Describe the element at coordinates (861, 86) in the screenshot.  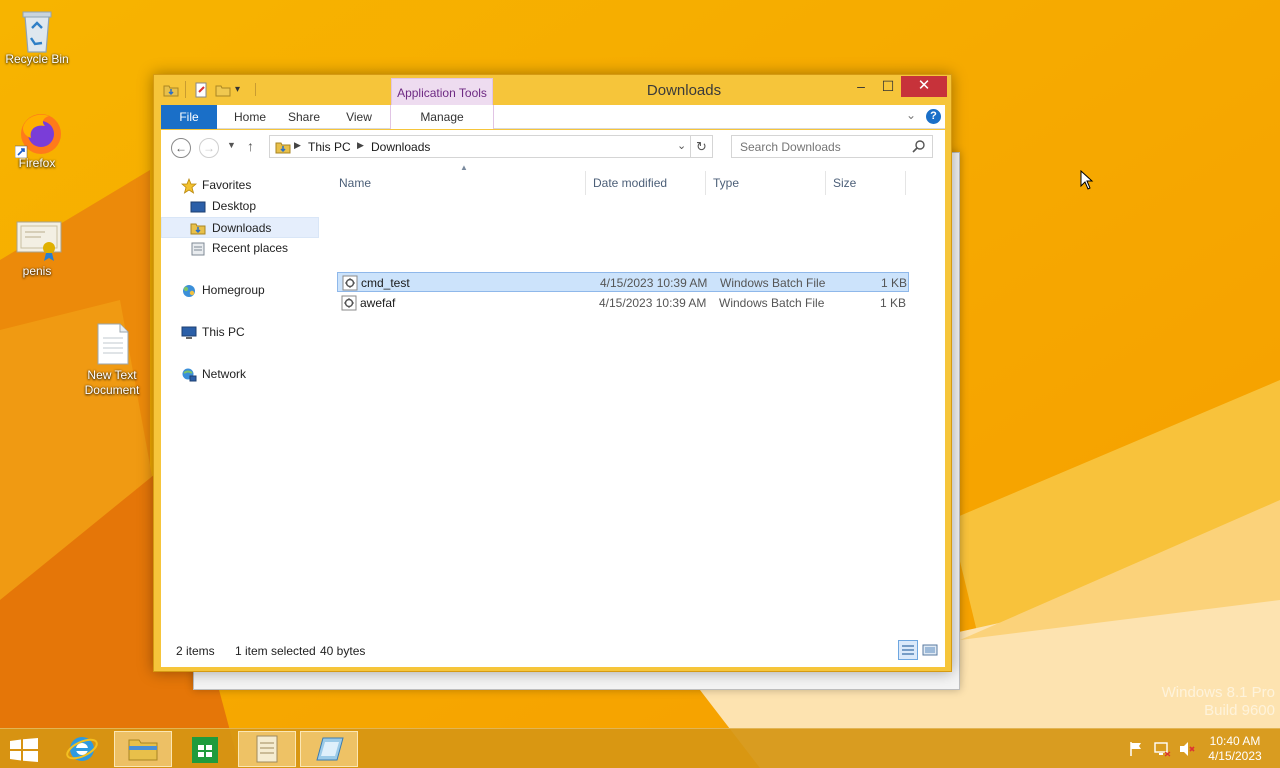
I see `minimize-button: –` at that location.